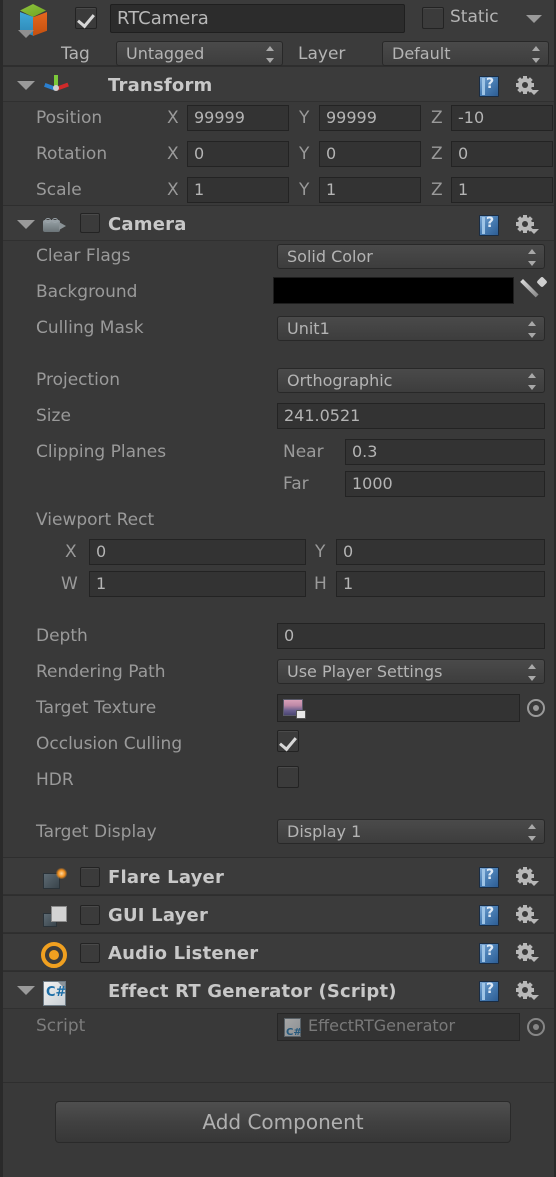 This screenshot has width=556, height=1177. What do you see at coordinates (158, 915) in the screenshot?
I see `gui-layer-title: GUI Layer` at bounding box center [158, 915].